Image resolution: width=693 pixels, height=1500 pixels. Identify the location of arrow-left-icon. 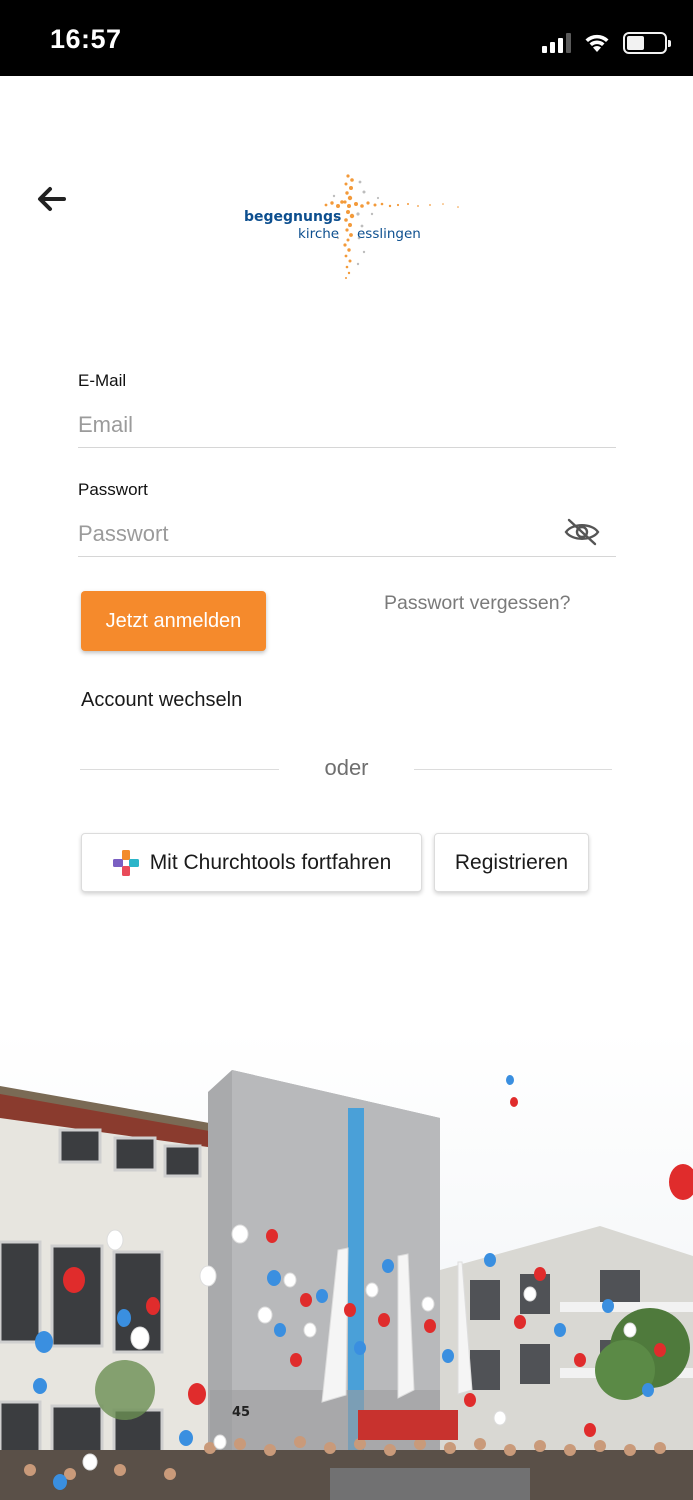
(52, 199).